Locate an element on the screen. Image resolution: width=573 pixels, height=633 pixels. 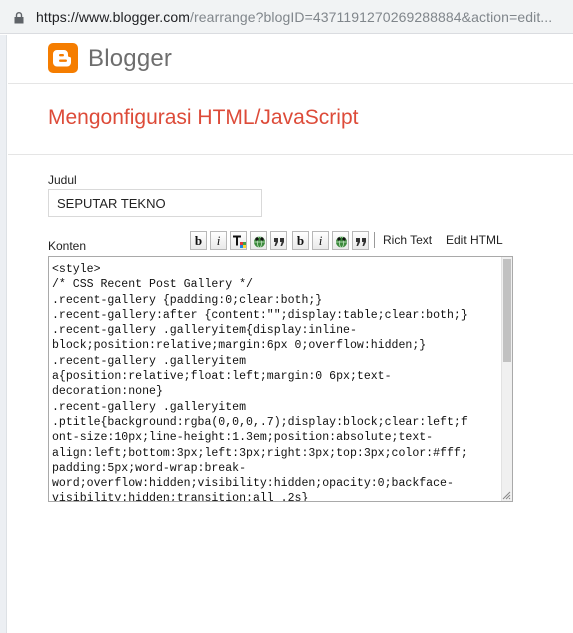
quote-button is located at coordinates (278, 240).